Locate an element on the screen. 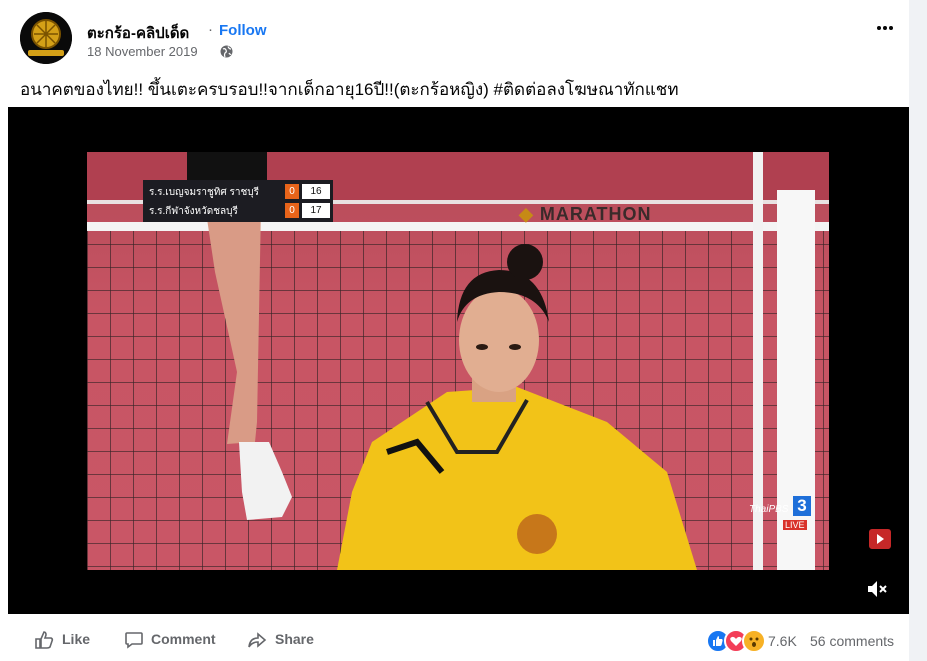 The image size is (927, 661). live-badge: LIVE is located at coordinates (795, 525).